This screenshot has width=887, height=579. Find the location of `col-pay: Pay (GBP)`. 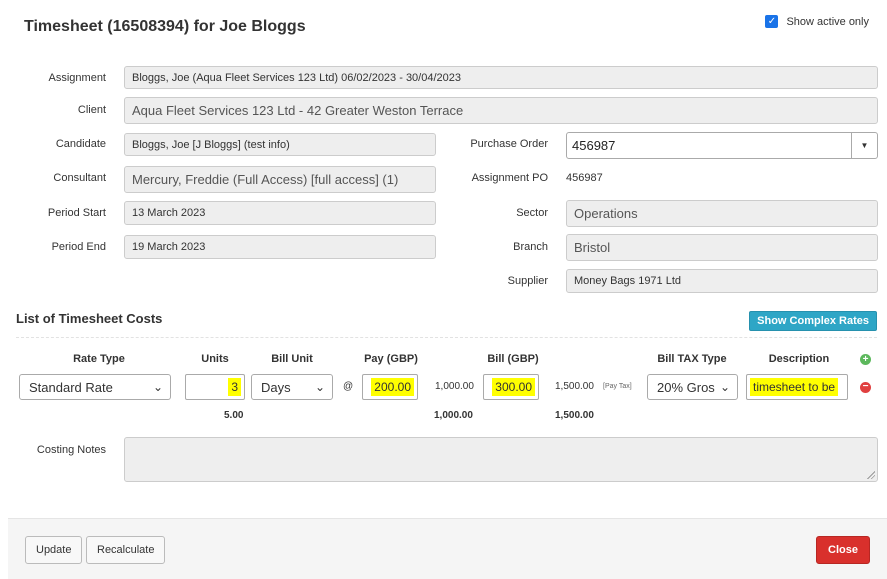

col-pay: Pay (GBP) is located at coordinates (391, 359).